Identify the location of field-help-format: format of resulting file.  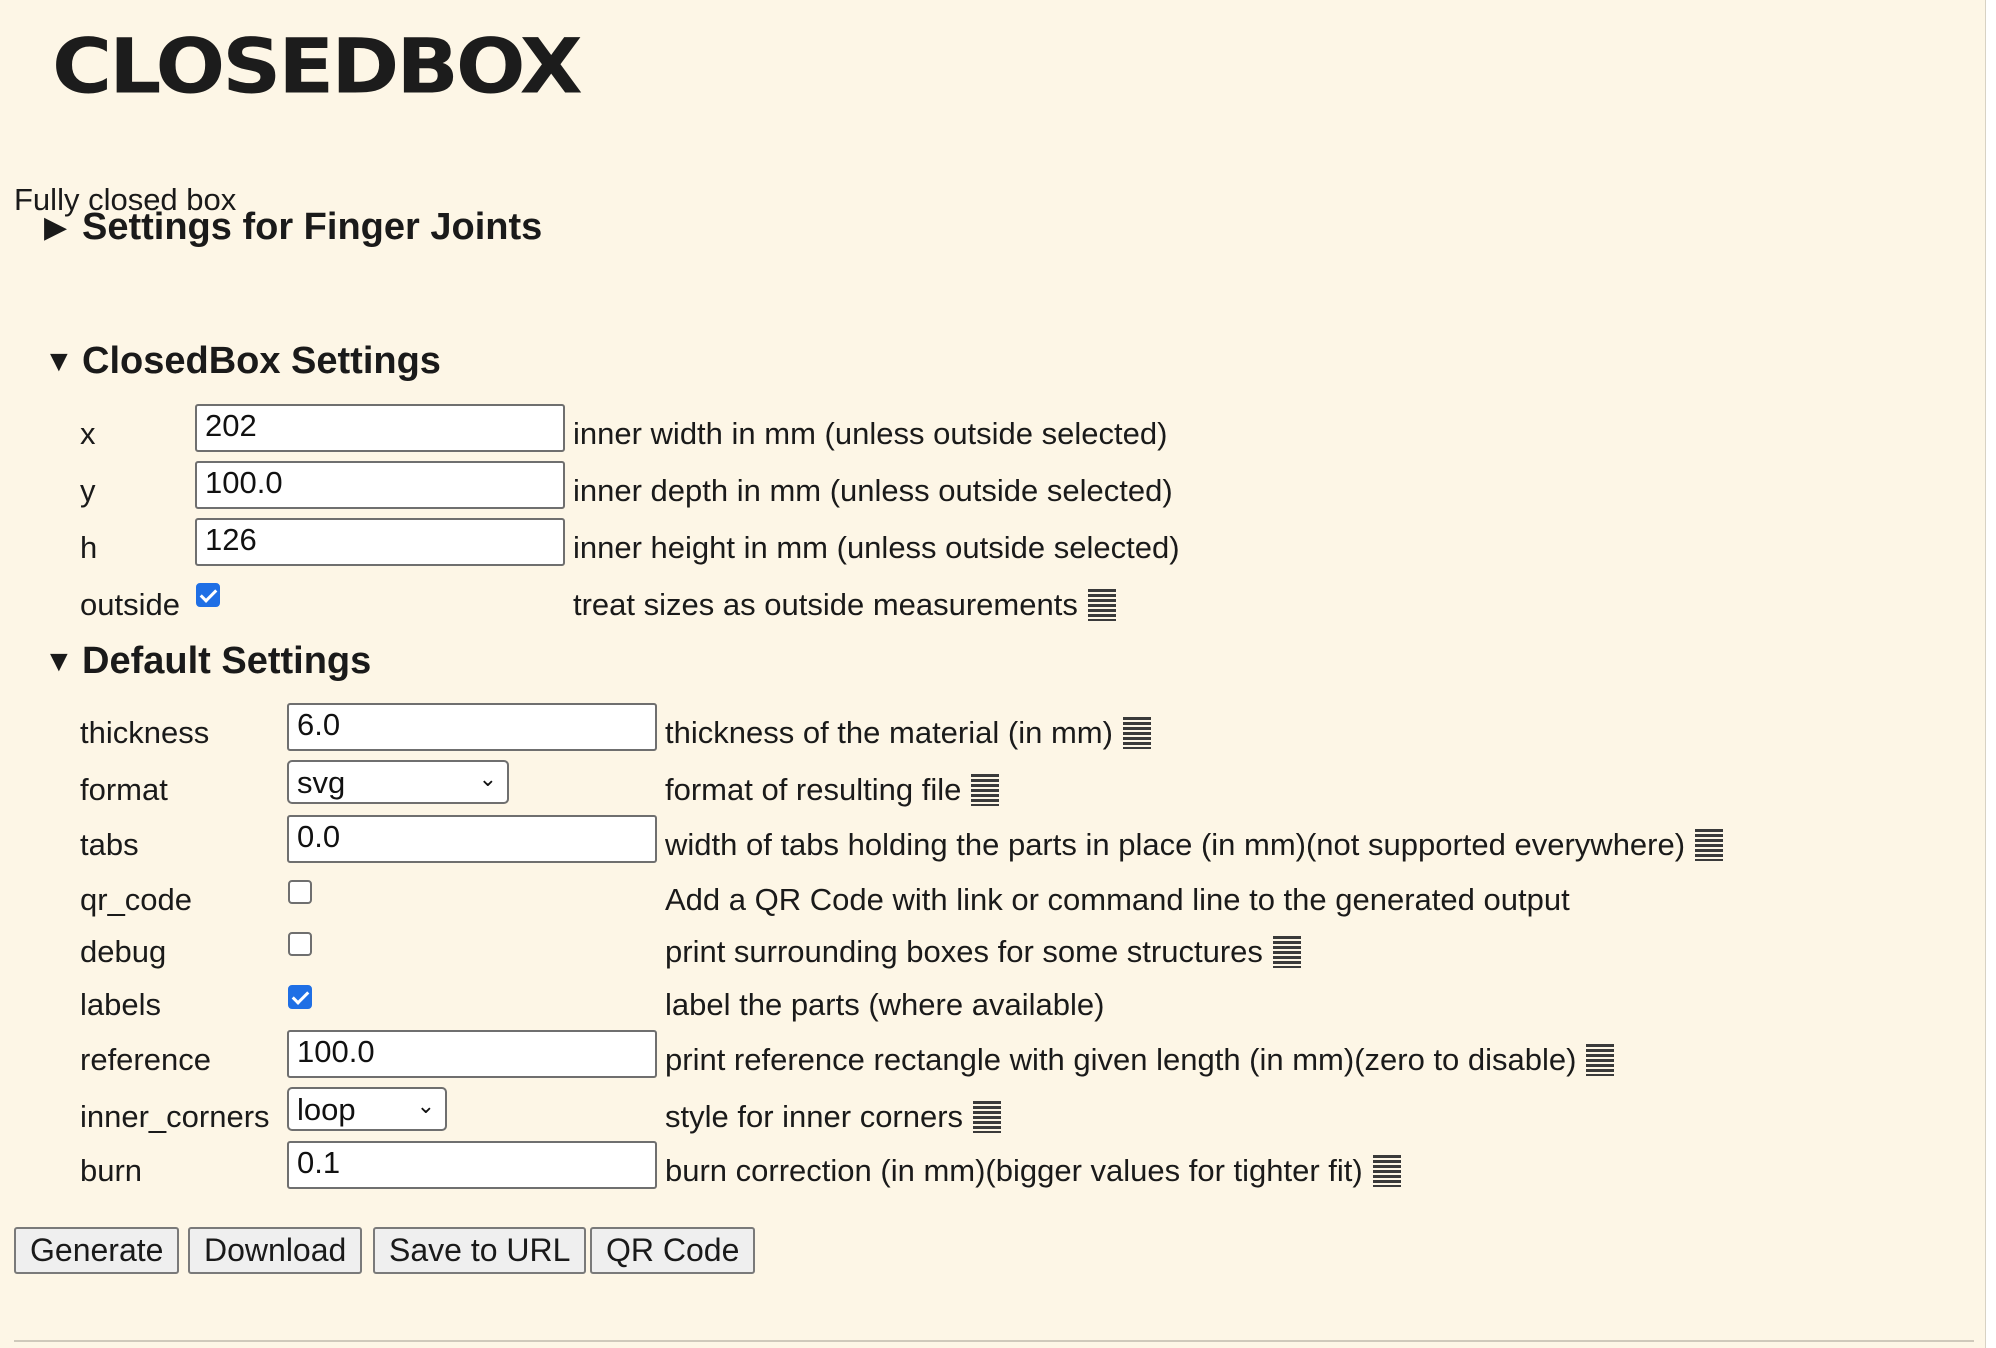
(832, 790).